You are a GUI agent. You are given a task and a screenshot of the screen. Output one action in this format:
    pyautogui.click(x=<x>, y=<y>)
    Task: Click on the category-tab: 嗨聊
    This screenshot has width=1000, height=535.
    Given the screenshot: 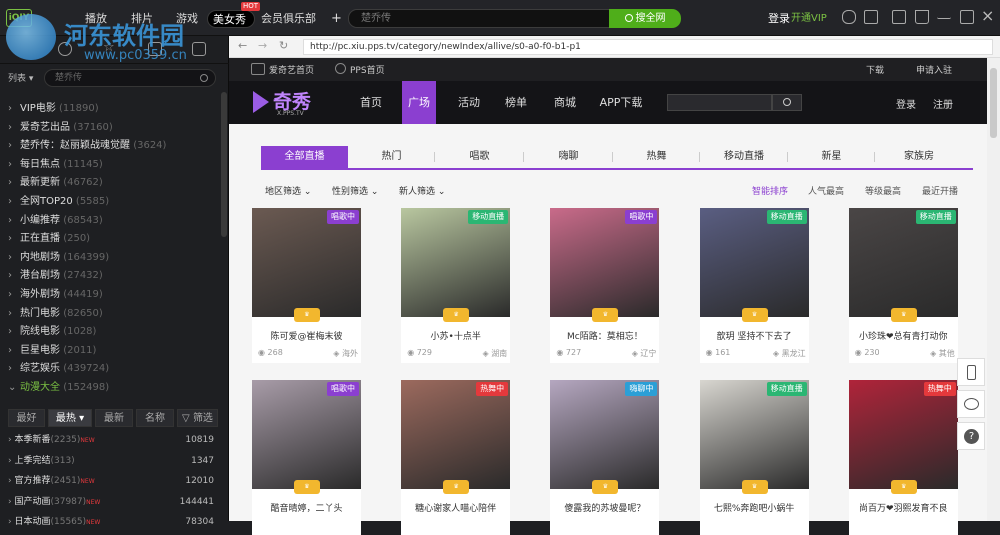 What is the action you would take?
    pyautogui.click(x=568, y=157)
    